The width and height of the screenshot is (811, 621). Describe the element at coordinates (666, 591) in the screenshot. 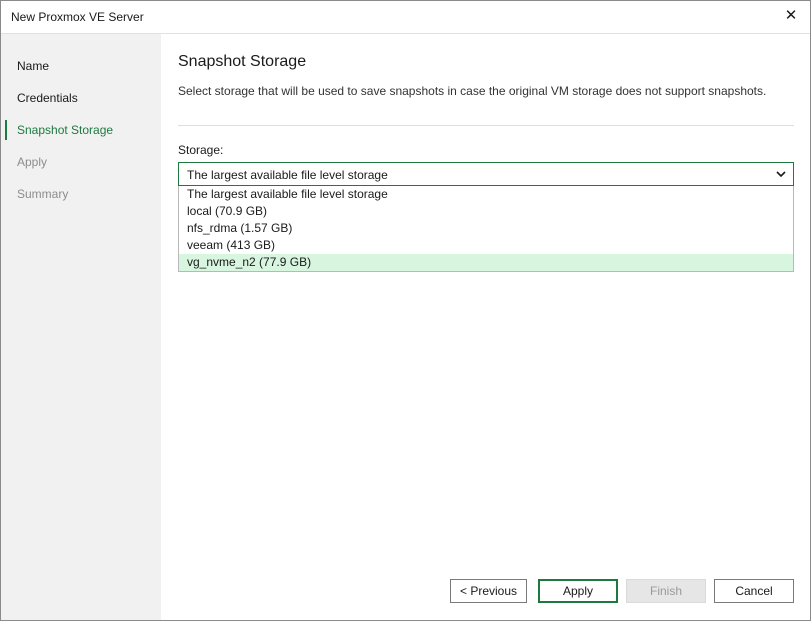

I see `finish-button: Finish` at that location.